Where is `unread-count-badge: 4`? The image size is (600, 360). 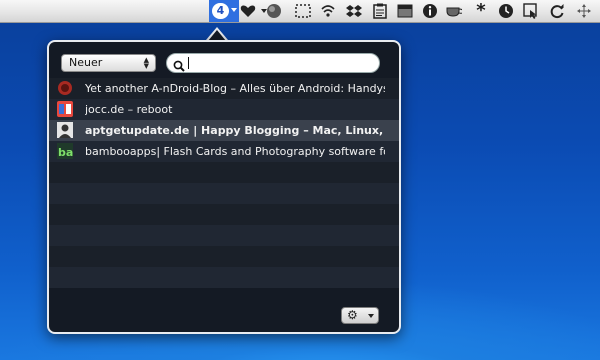 unread-count-badge: 4 is located at coordinates (220, 11).